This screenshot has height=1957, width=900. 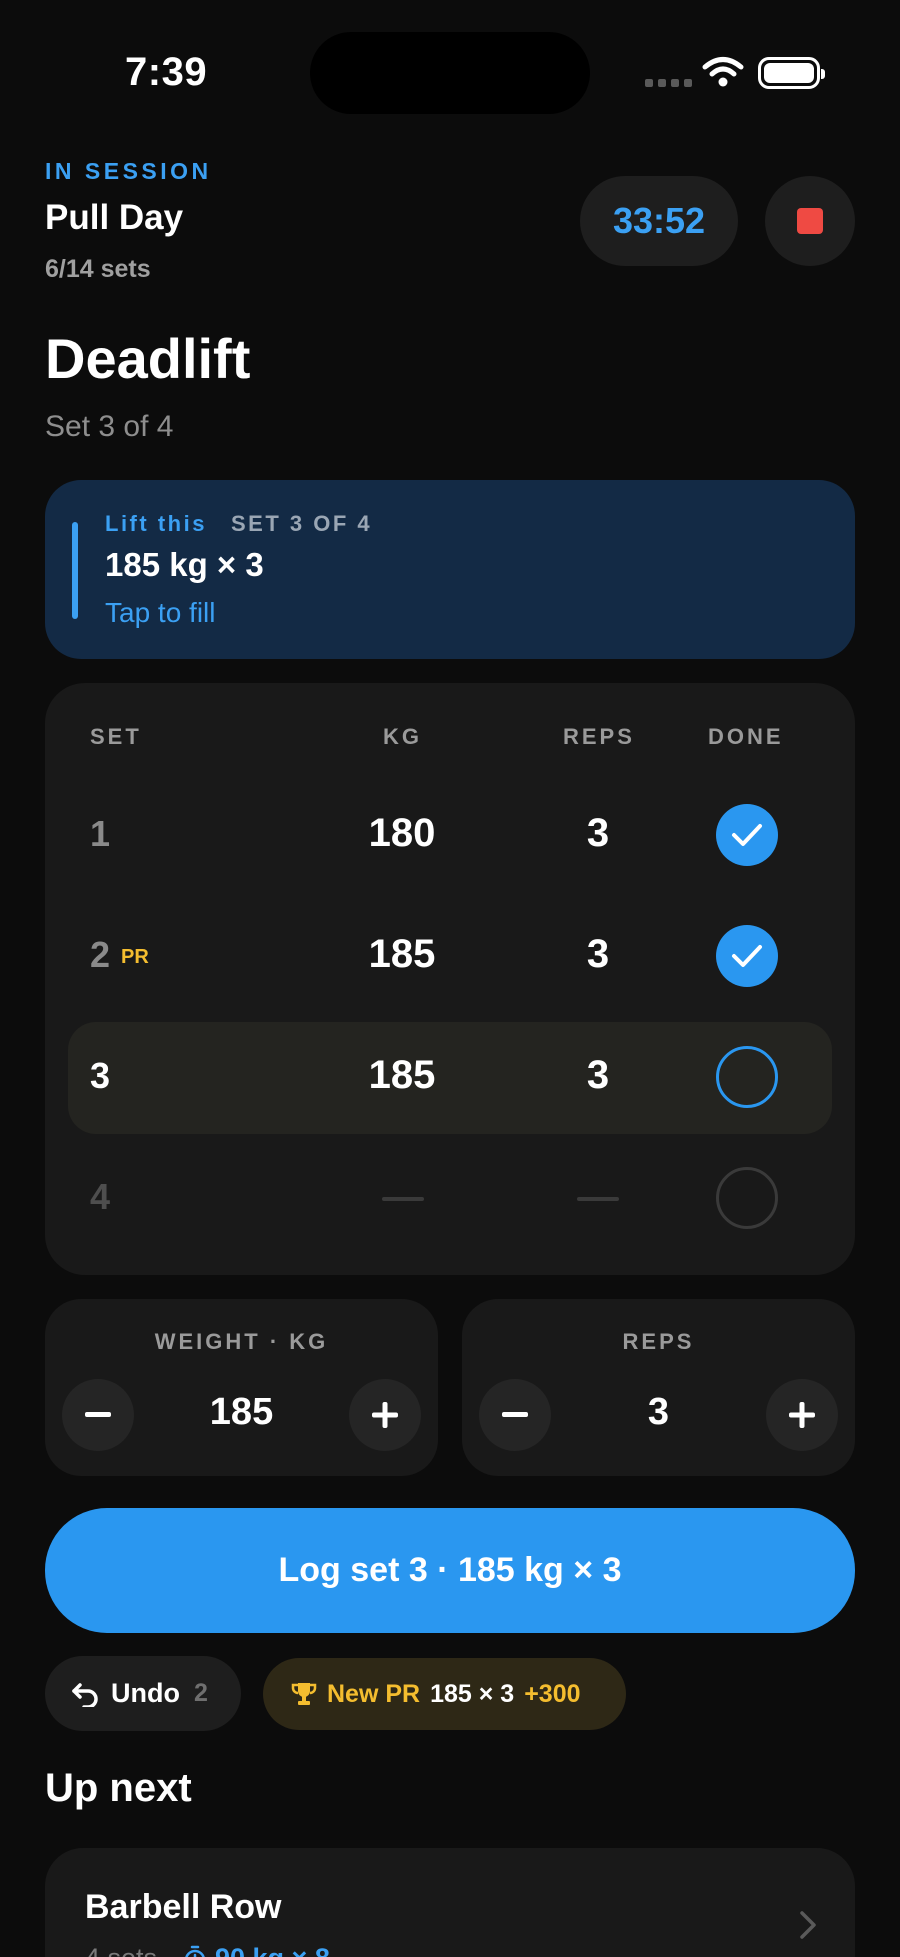 What do you see at coordinates (723, 72) in the screenshot?
I see `wifi-icon` at bounding box center [723, 72].